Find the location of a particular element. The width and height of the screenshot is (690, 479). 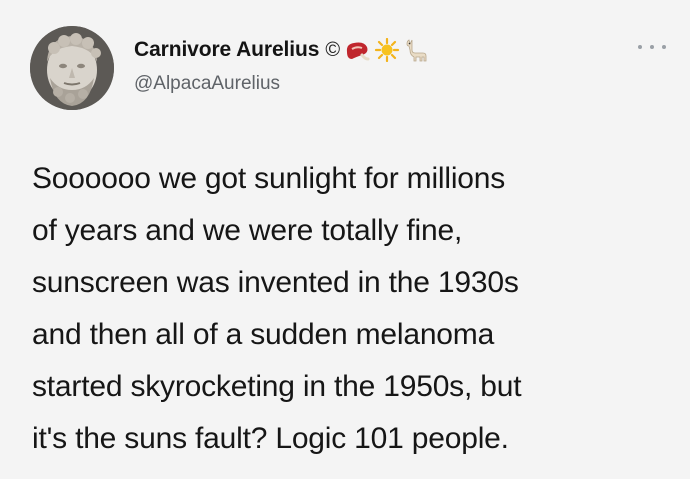

tweet-text-line: it's the suns fault? Logic 101 people. is located at coordinates (270, 438).